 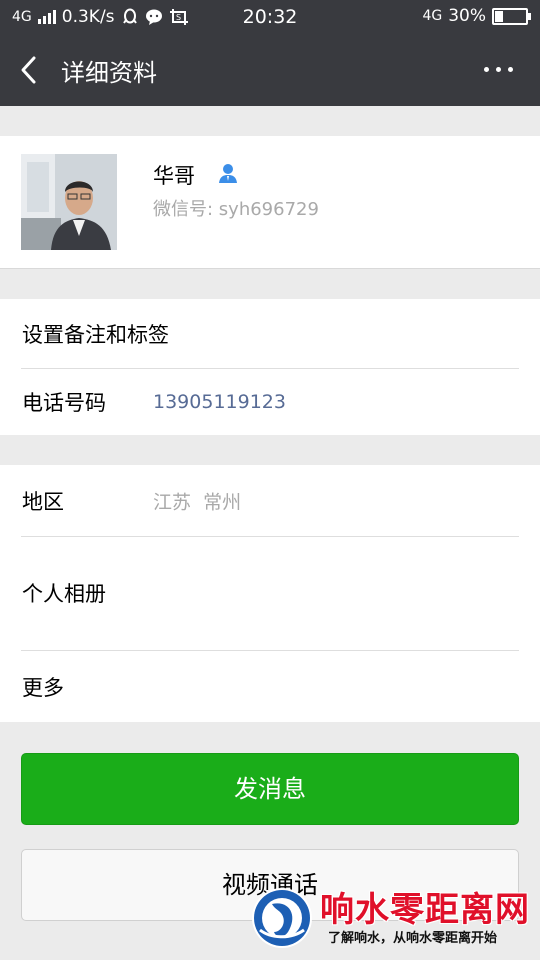 What do you see at coordinates (270, 686) in the screenshot?
I see `more-row: 更多` at bounding box center [270, 686].